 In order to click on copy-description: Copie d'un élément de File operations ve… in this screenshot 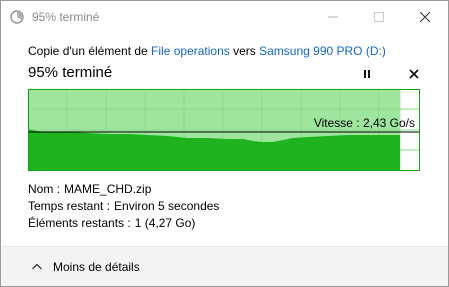, I will do `click(207, 51)`.